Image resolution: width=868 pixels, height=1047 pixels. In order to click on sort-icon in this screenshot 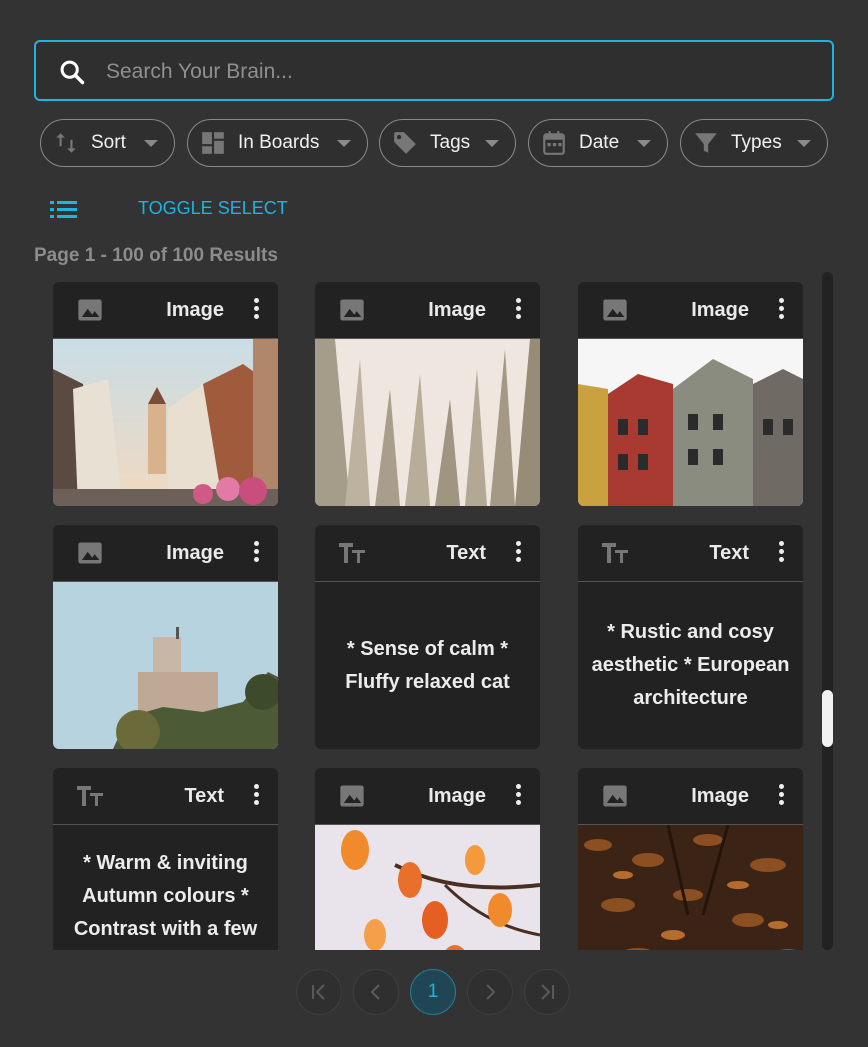, I will do `click(66, 143)`.